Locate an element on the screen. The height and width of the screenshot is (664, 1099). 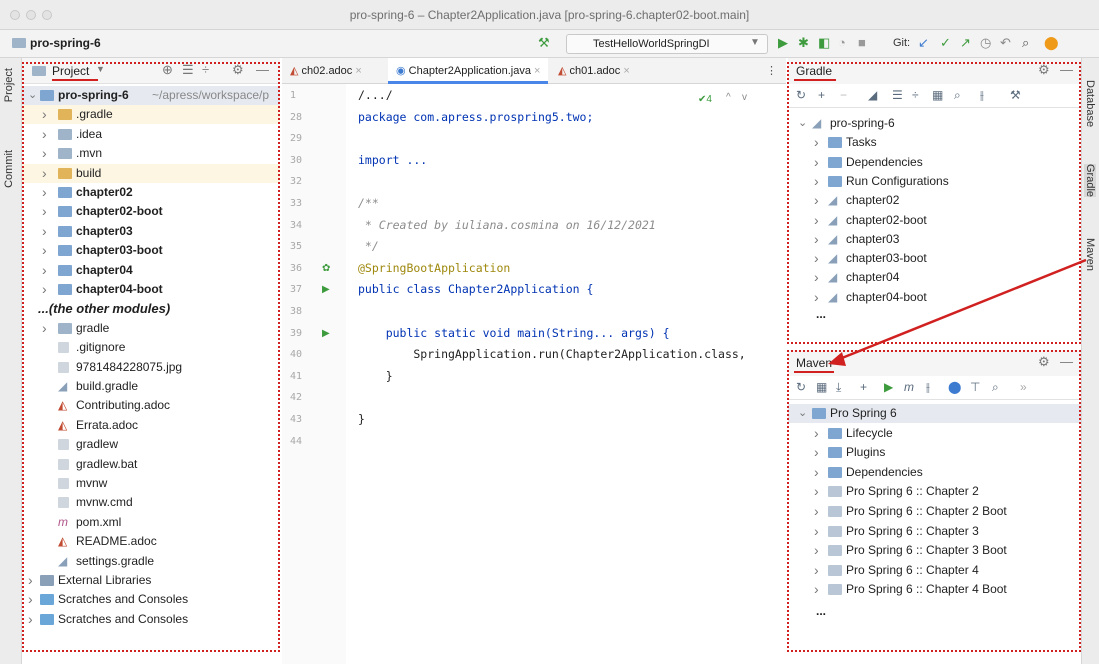
project-tree-item: › chapter04-boot is located at coordinates (151, 289).